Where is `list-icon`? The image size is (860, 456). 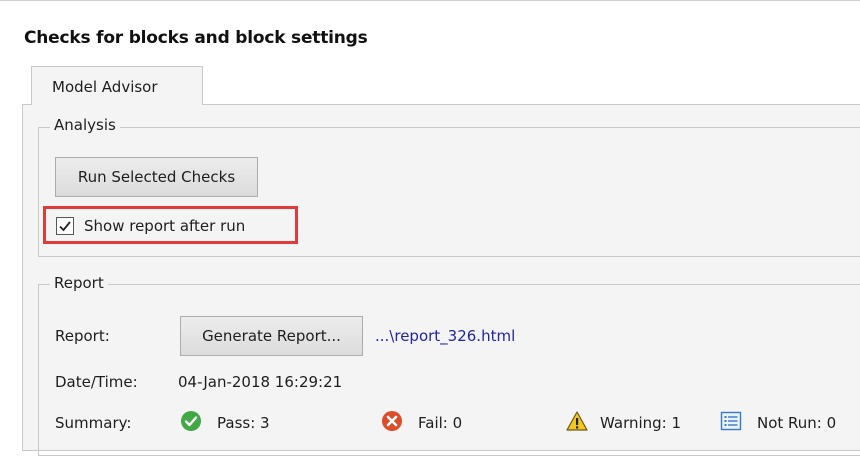 list-icon is located at coordinates (731, 421).